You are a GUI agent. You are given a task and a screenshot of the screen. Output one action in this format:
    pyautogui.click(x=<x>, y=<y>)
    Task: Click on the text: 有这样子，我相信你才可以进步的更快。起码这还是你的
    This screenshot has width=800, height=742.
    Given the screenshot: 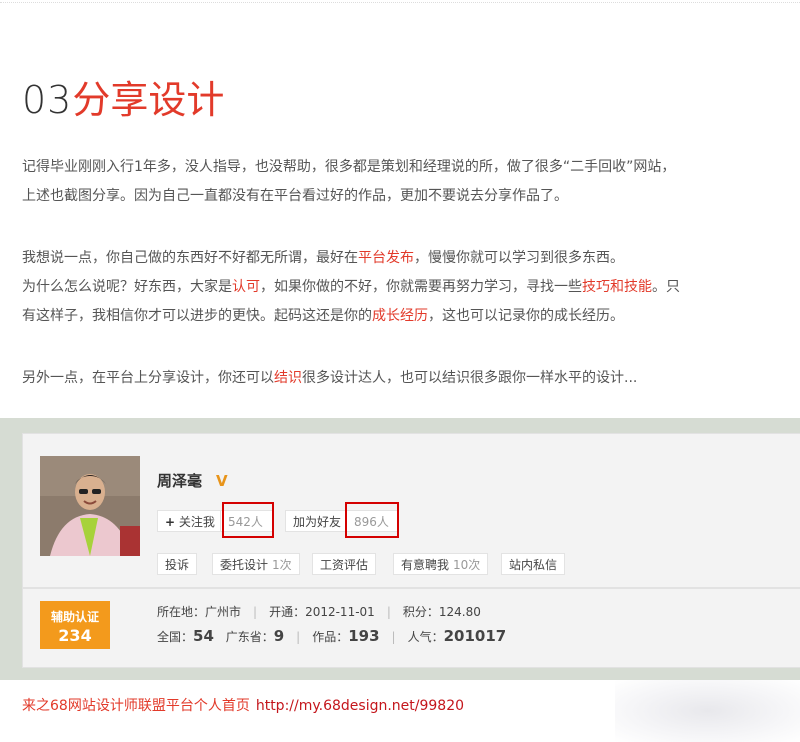 What is the action you would take?
    pyautogui.click(x=197, y=316)
    